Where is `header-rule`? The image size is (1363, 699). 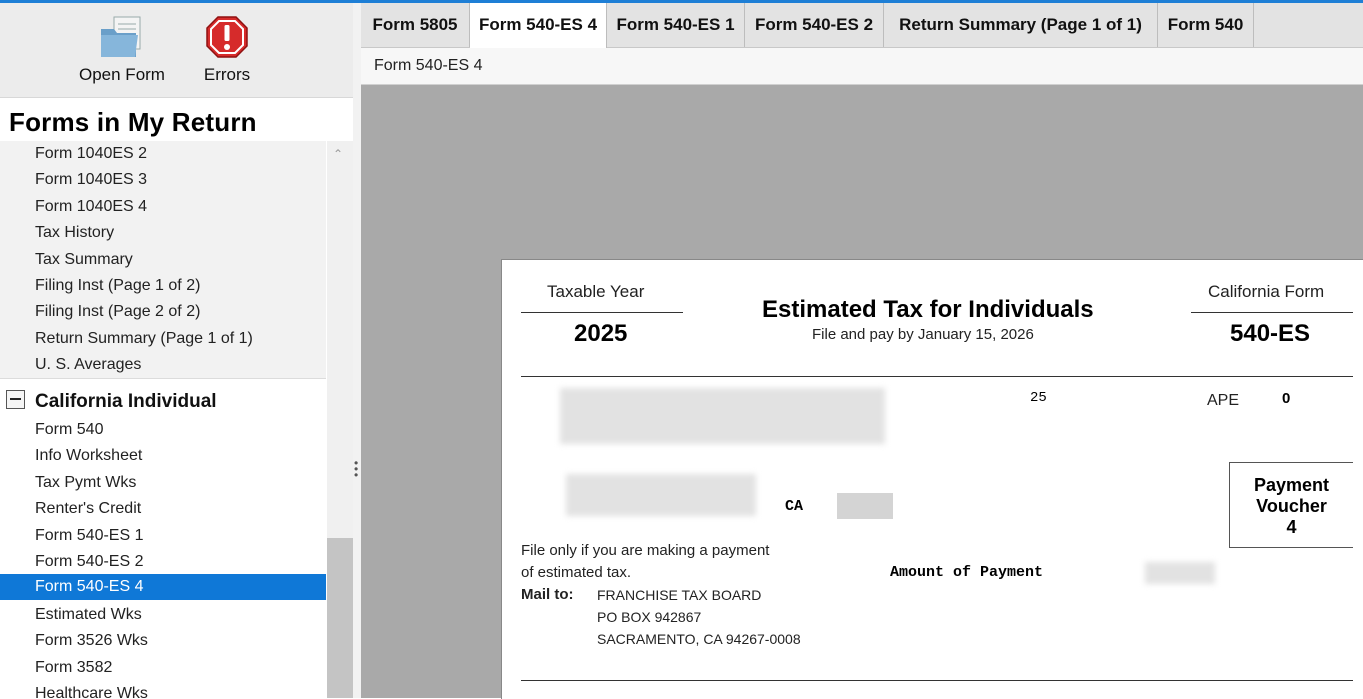 header-rule is located at coordinates (937, 376).